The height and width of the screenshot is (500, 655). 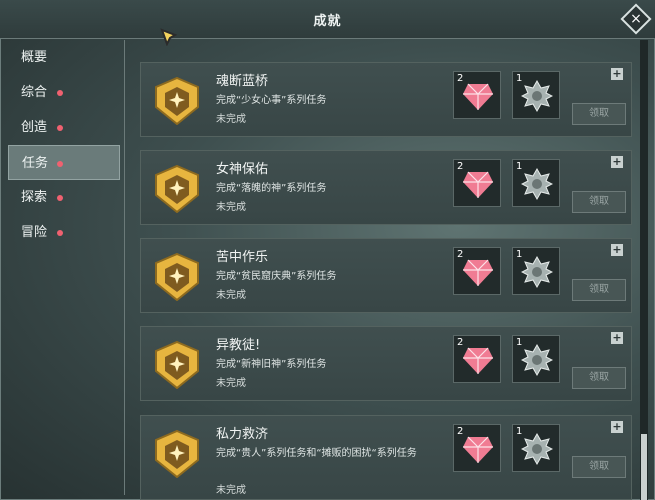 What do you see at coordinates (124, 267) in the screenshot?
I see `sidebar-divider` at bounding box center [124, 267].